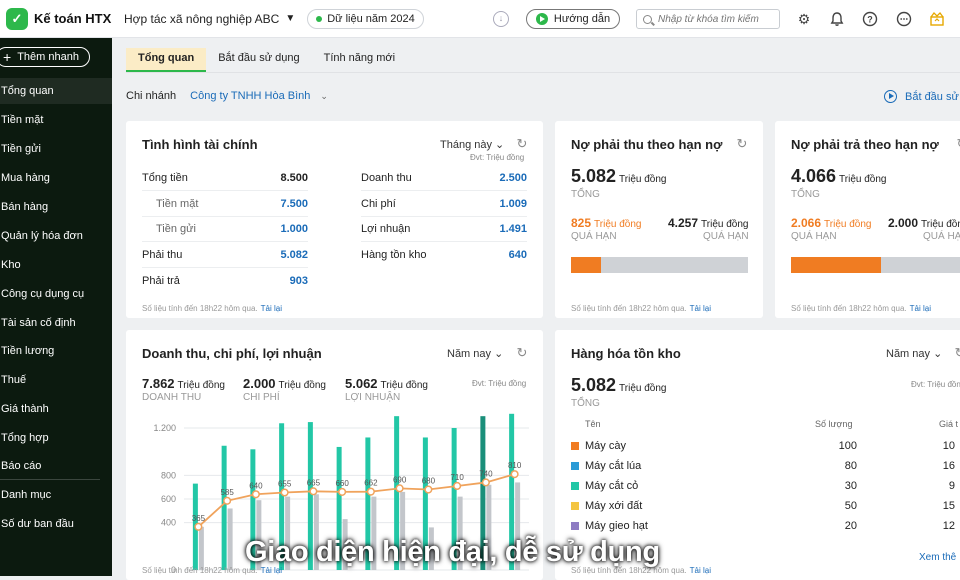  Describe the element at coordinates (56, 380) in the screenshot. I see `sidebar-item-tax: Thuế` at that location.